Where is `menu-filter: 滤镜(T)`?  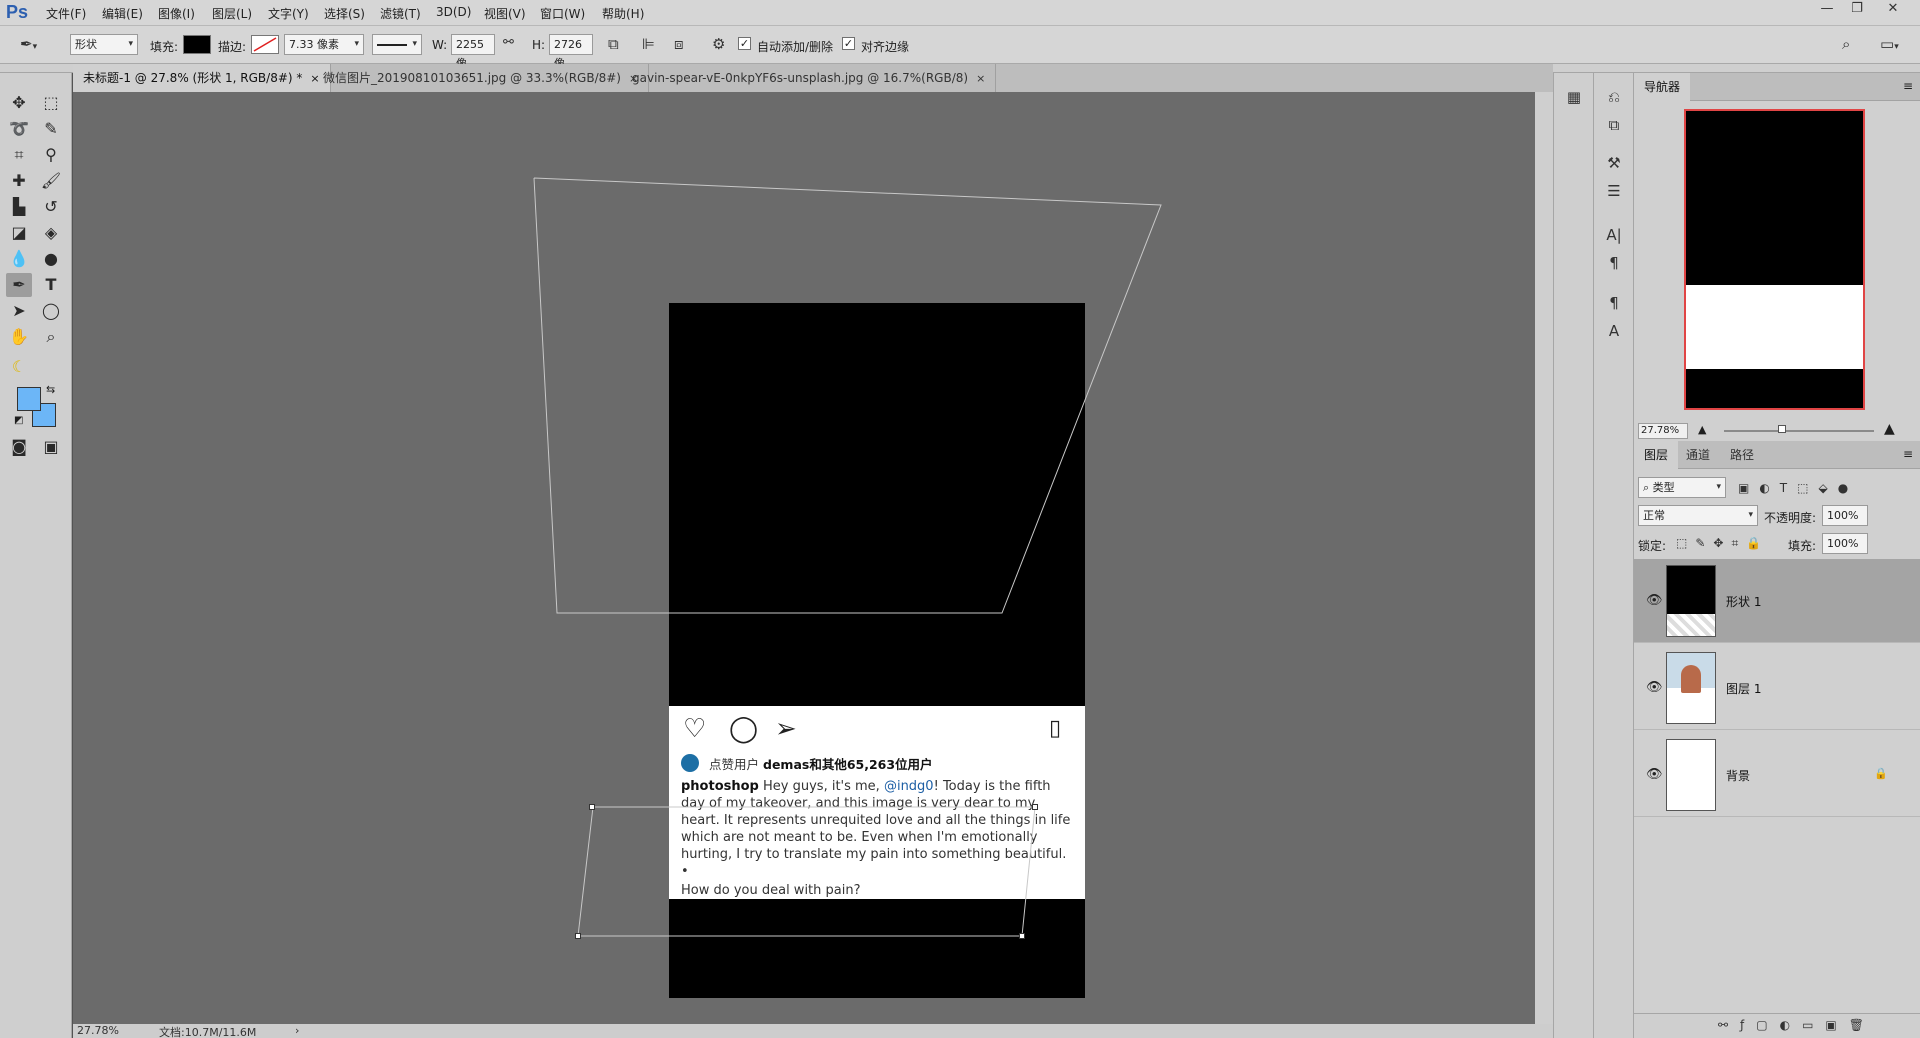
menu-filter: 滤镜(T) is located at coordinates (400, 13).